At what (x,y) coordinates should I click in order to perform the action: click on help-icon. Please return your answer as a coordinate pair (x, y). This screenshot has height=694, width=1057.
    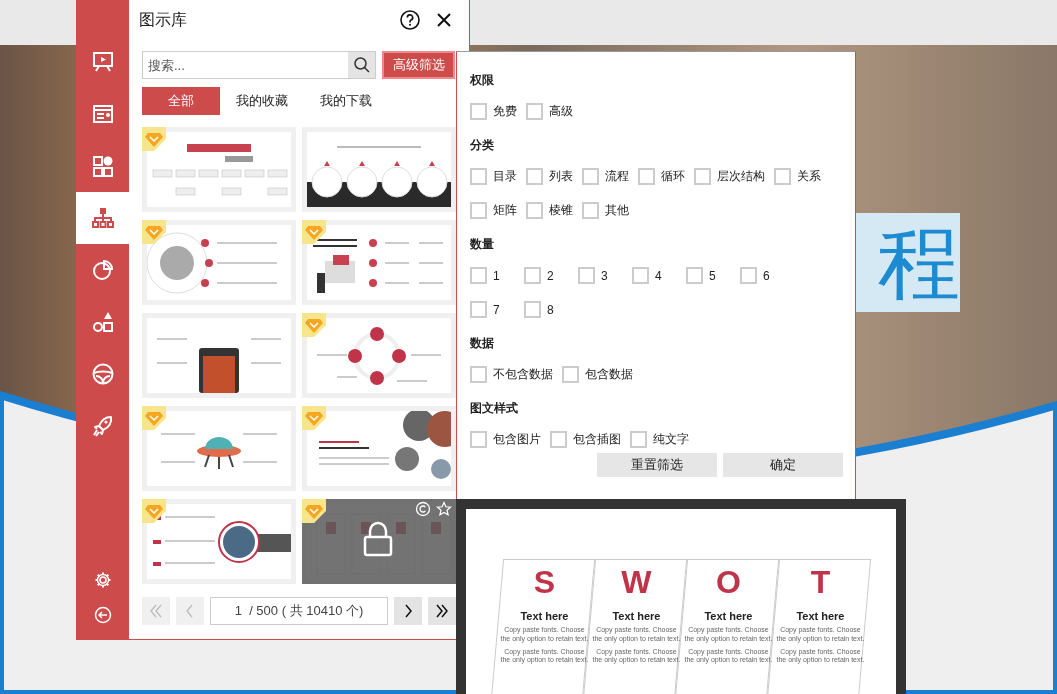
    Looking at the image, I should click on (410, 20).